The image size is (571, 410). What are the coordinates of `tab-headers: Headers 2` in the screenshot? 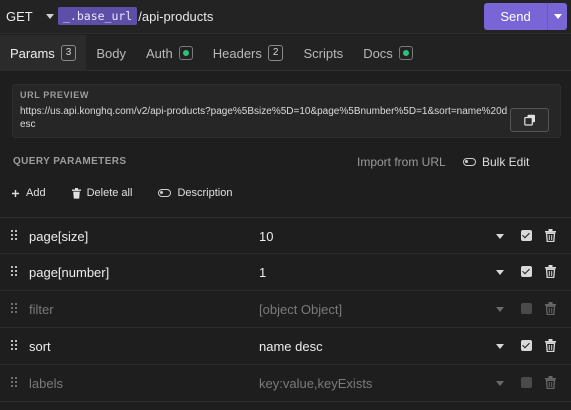 It's located at (248, 53).